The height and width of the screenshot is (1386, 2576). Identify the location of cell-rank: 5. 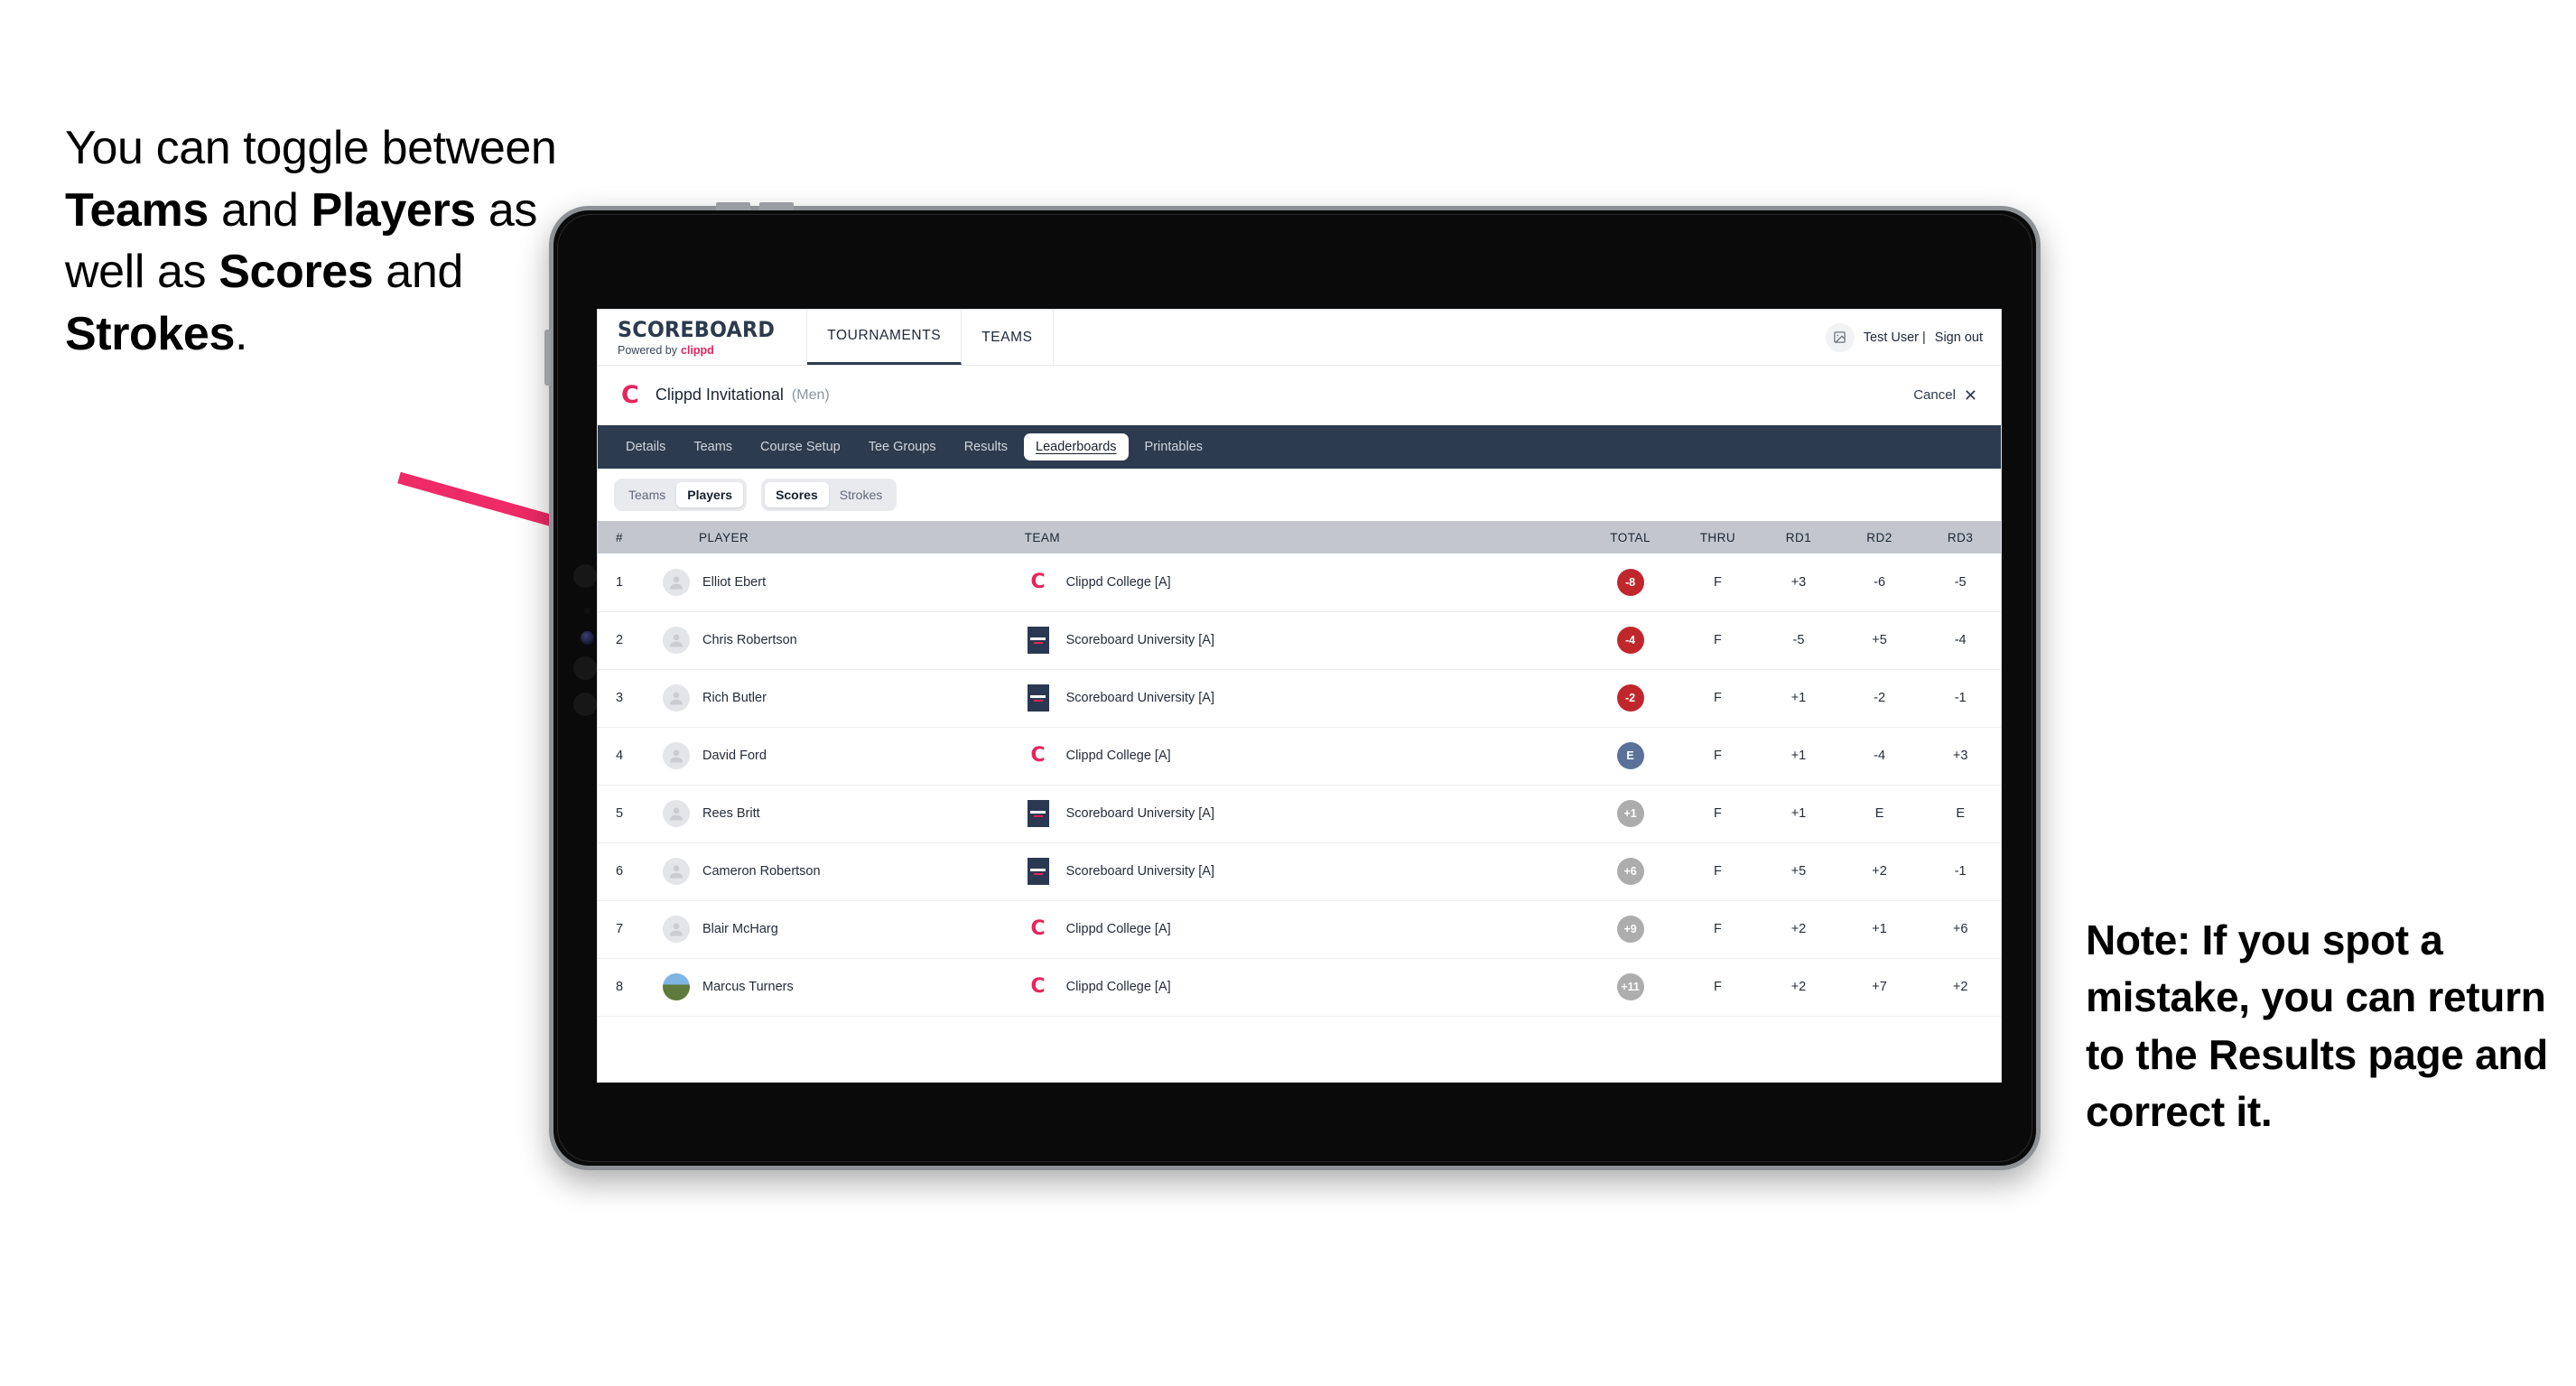
(620, 814).